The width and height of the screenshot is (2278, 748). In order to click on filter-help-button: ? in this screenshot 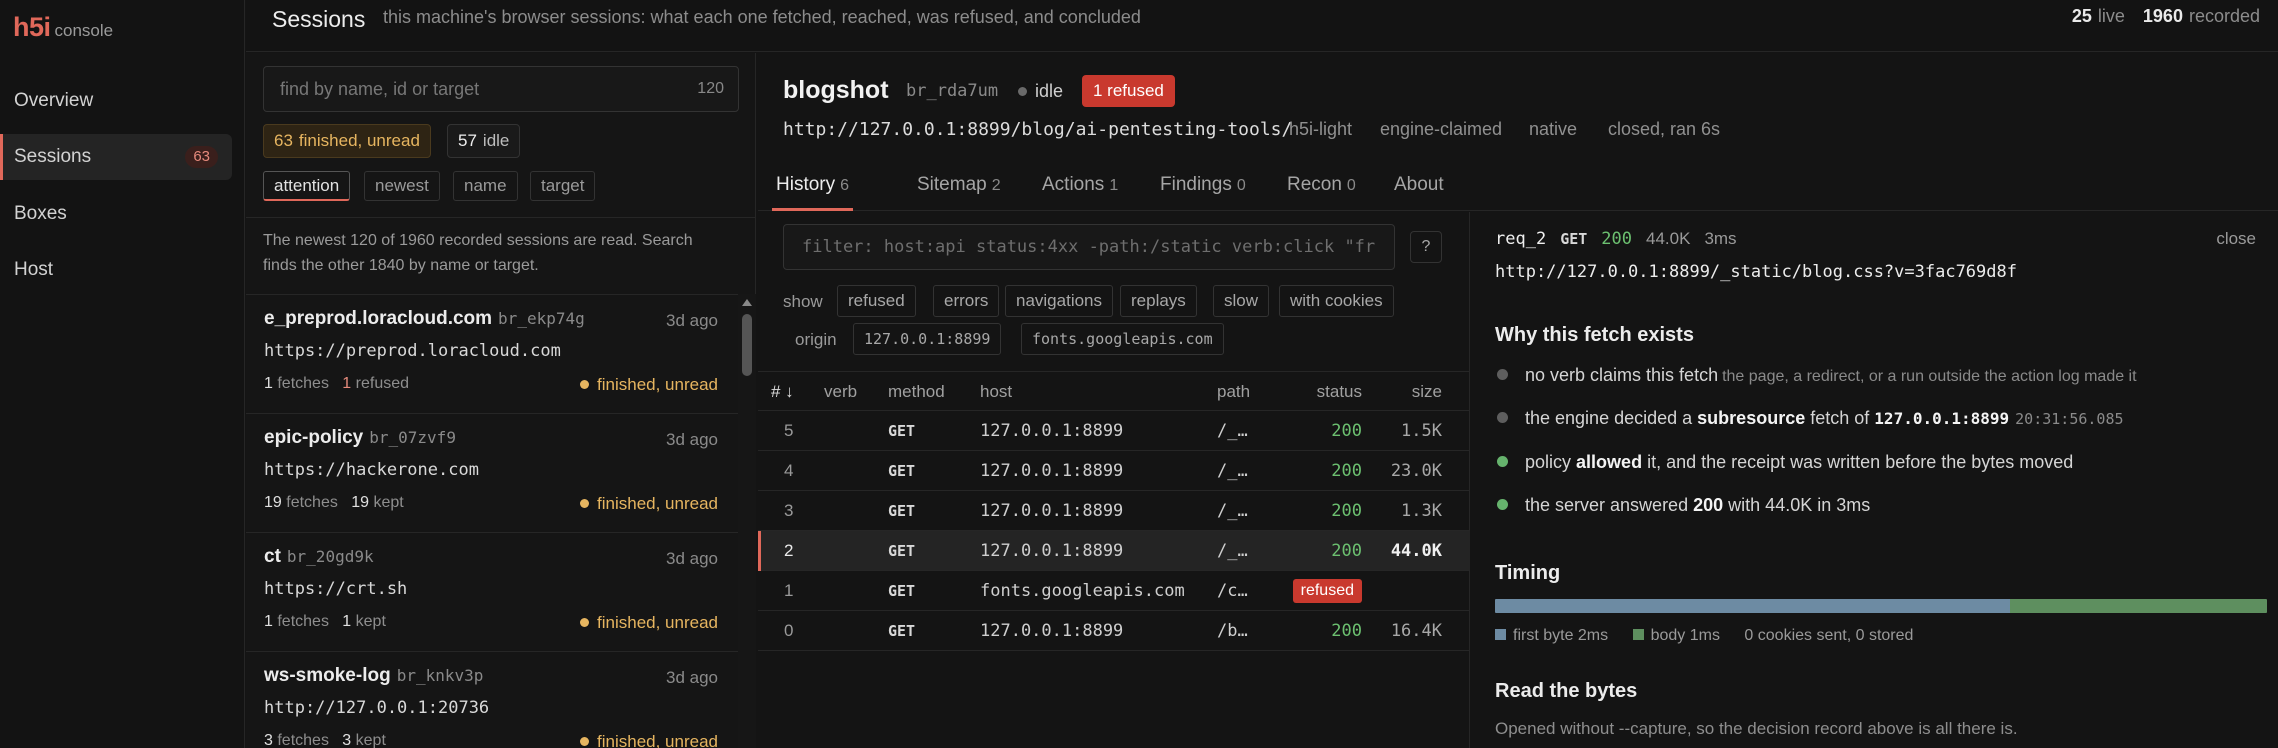, I will do `click(1426, 247)`.